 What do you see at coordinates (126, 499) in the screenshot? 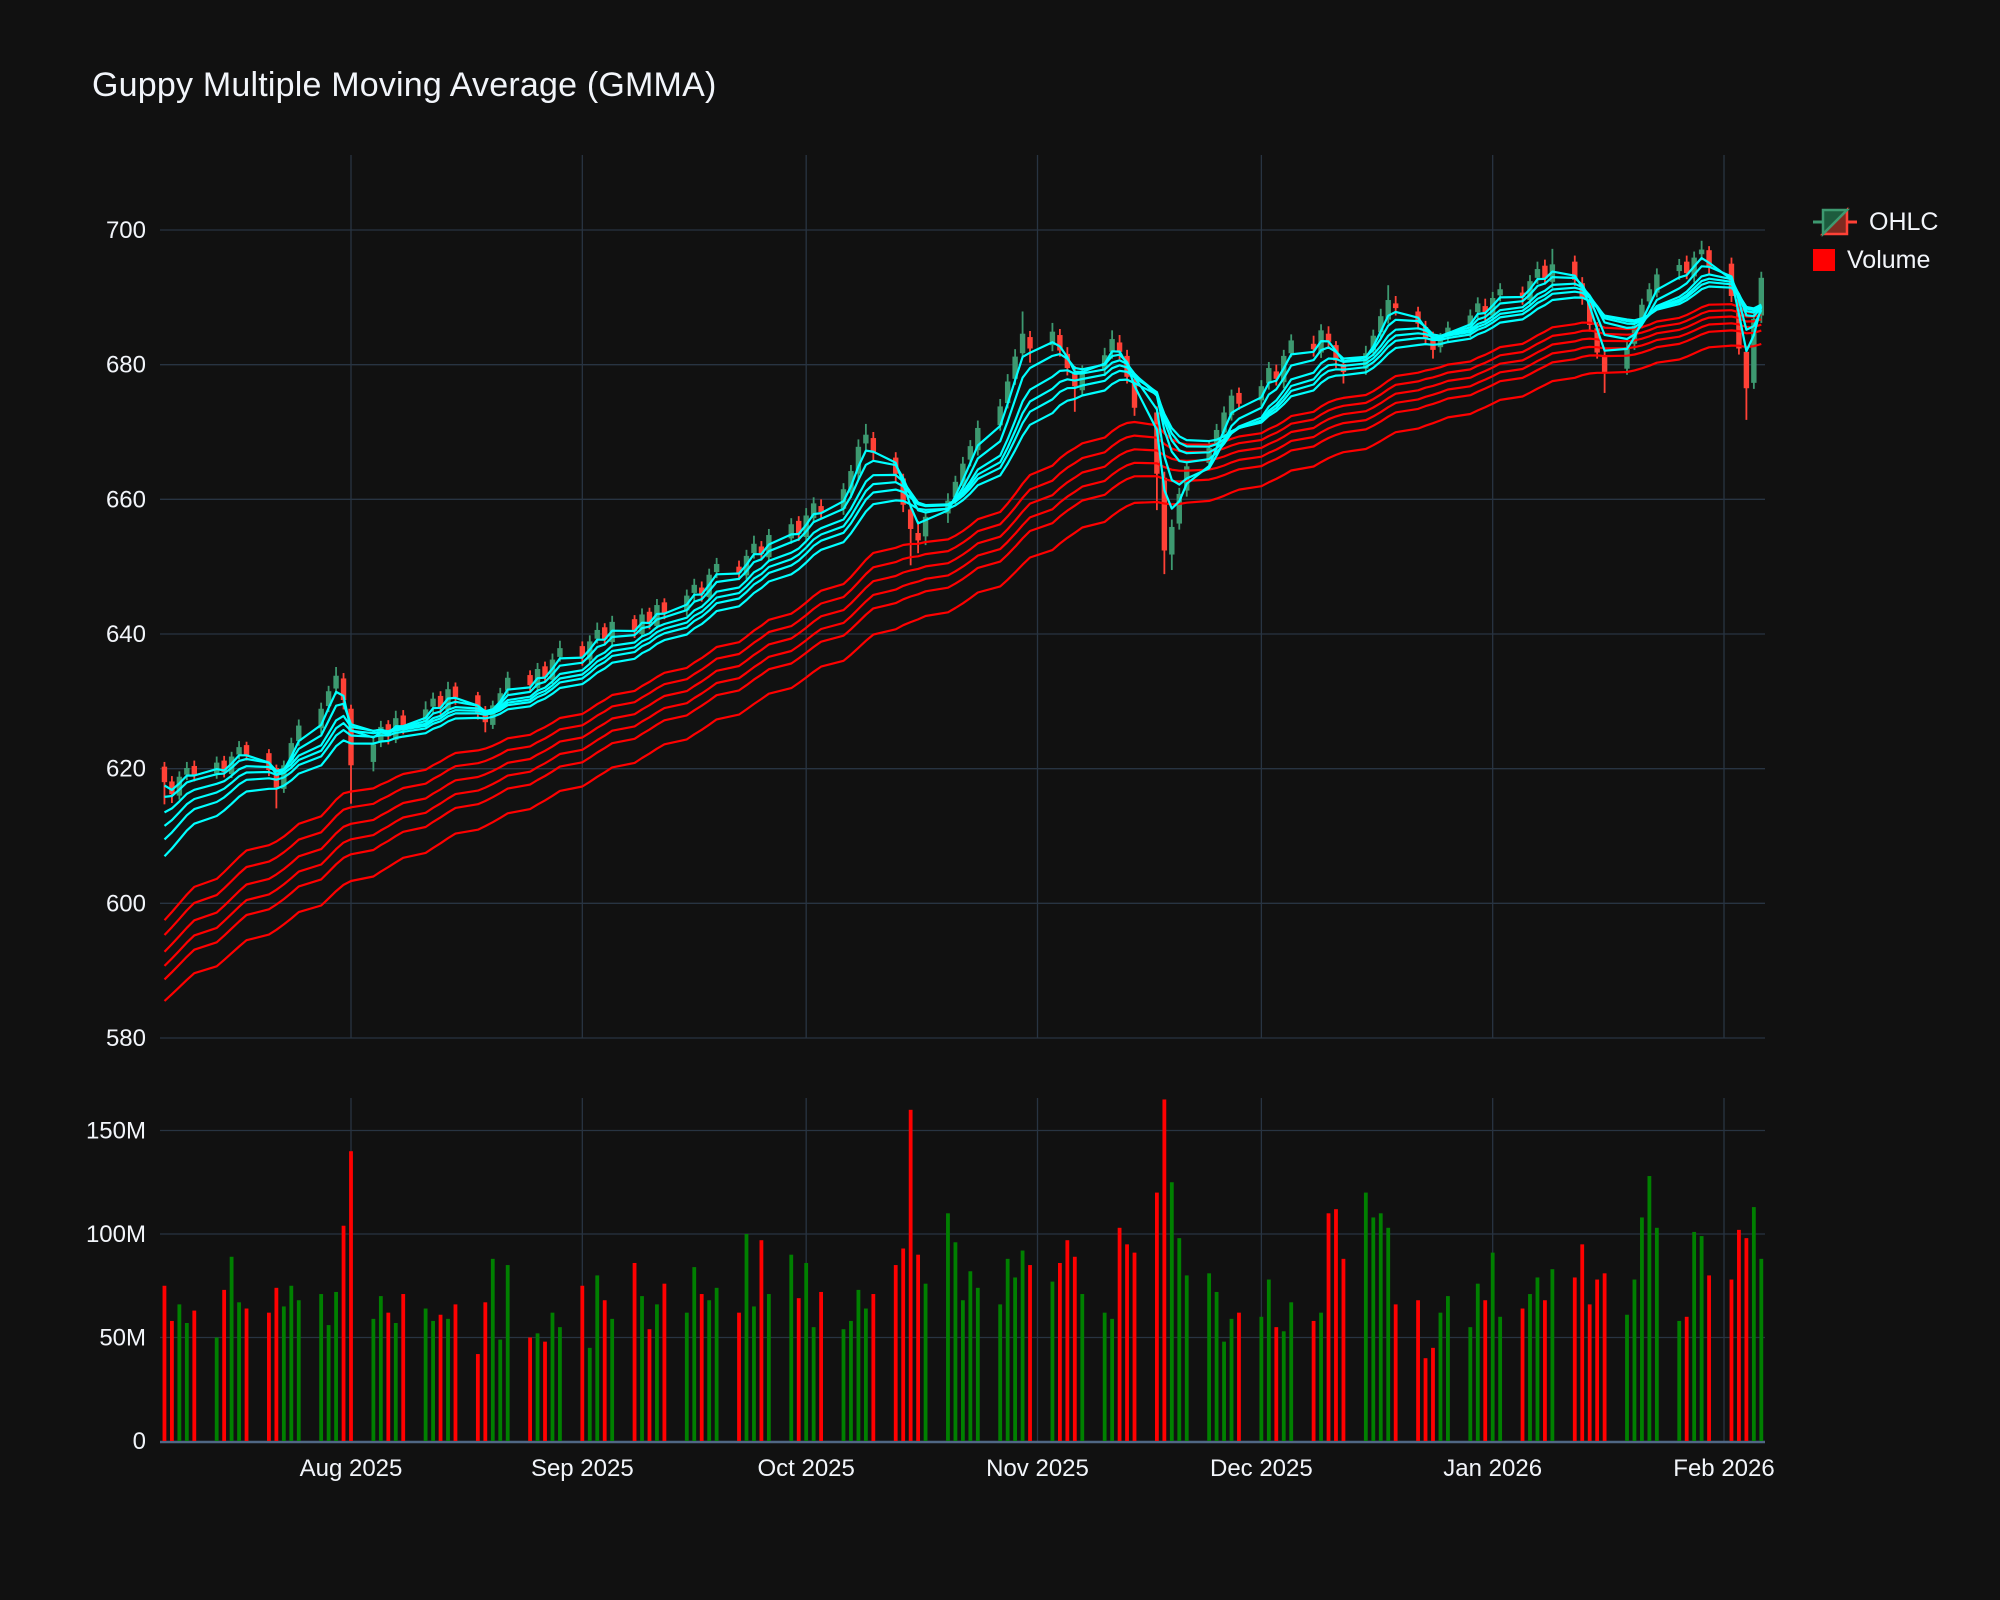
I see `price-tick-label: 660` at bounding box center [126, 499].